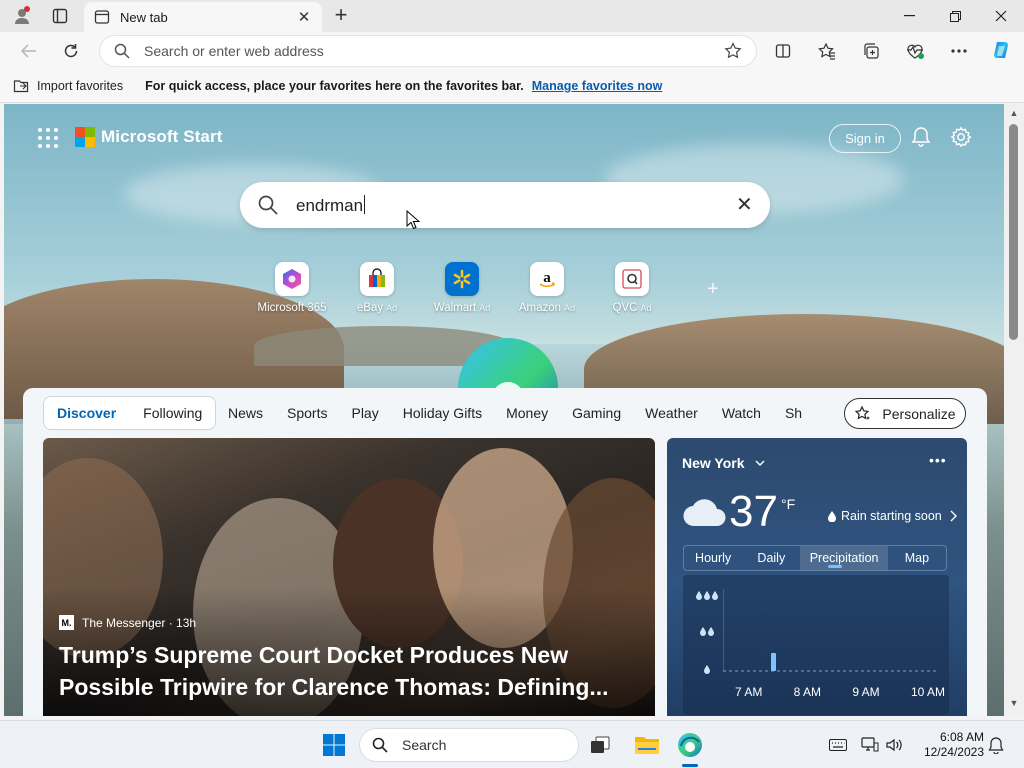 This screenshot has width=1024, height=768. I want to click on weather-location-picker: New York, so click(723, 463).